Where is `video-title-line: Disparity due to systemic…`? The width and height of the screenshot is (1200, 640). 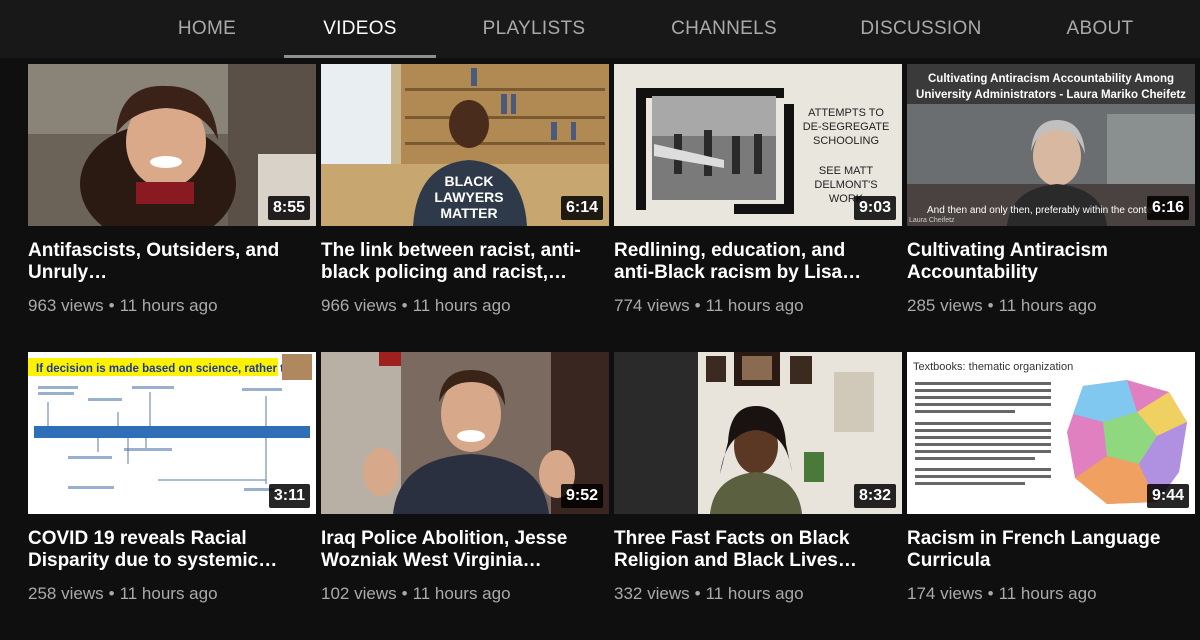
video-title-line: Disparity due to systemic… is located at coordinates (153, 560).